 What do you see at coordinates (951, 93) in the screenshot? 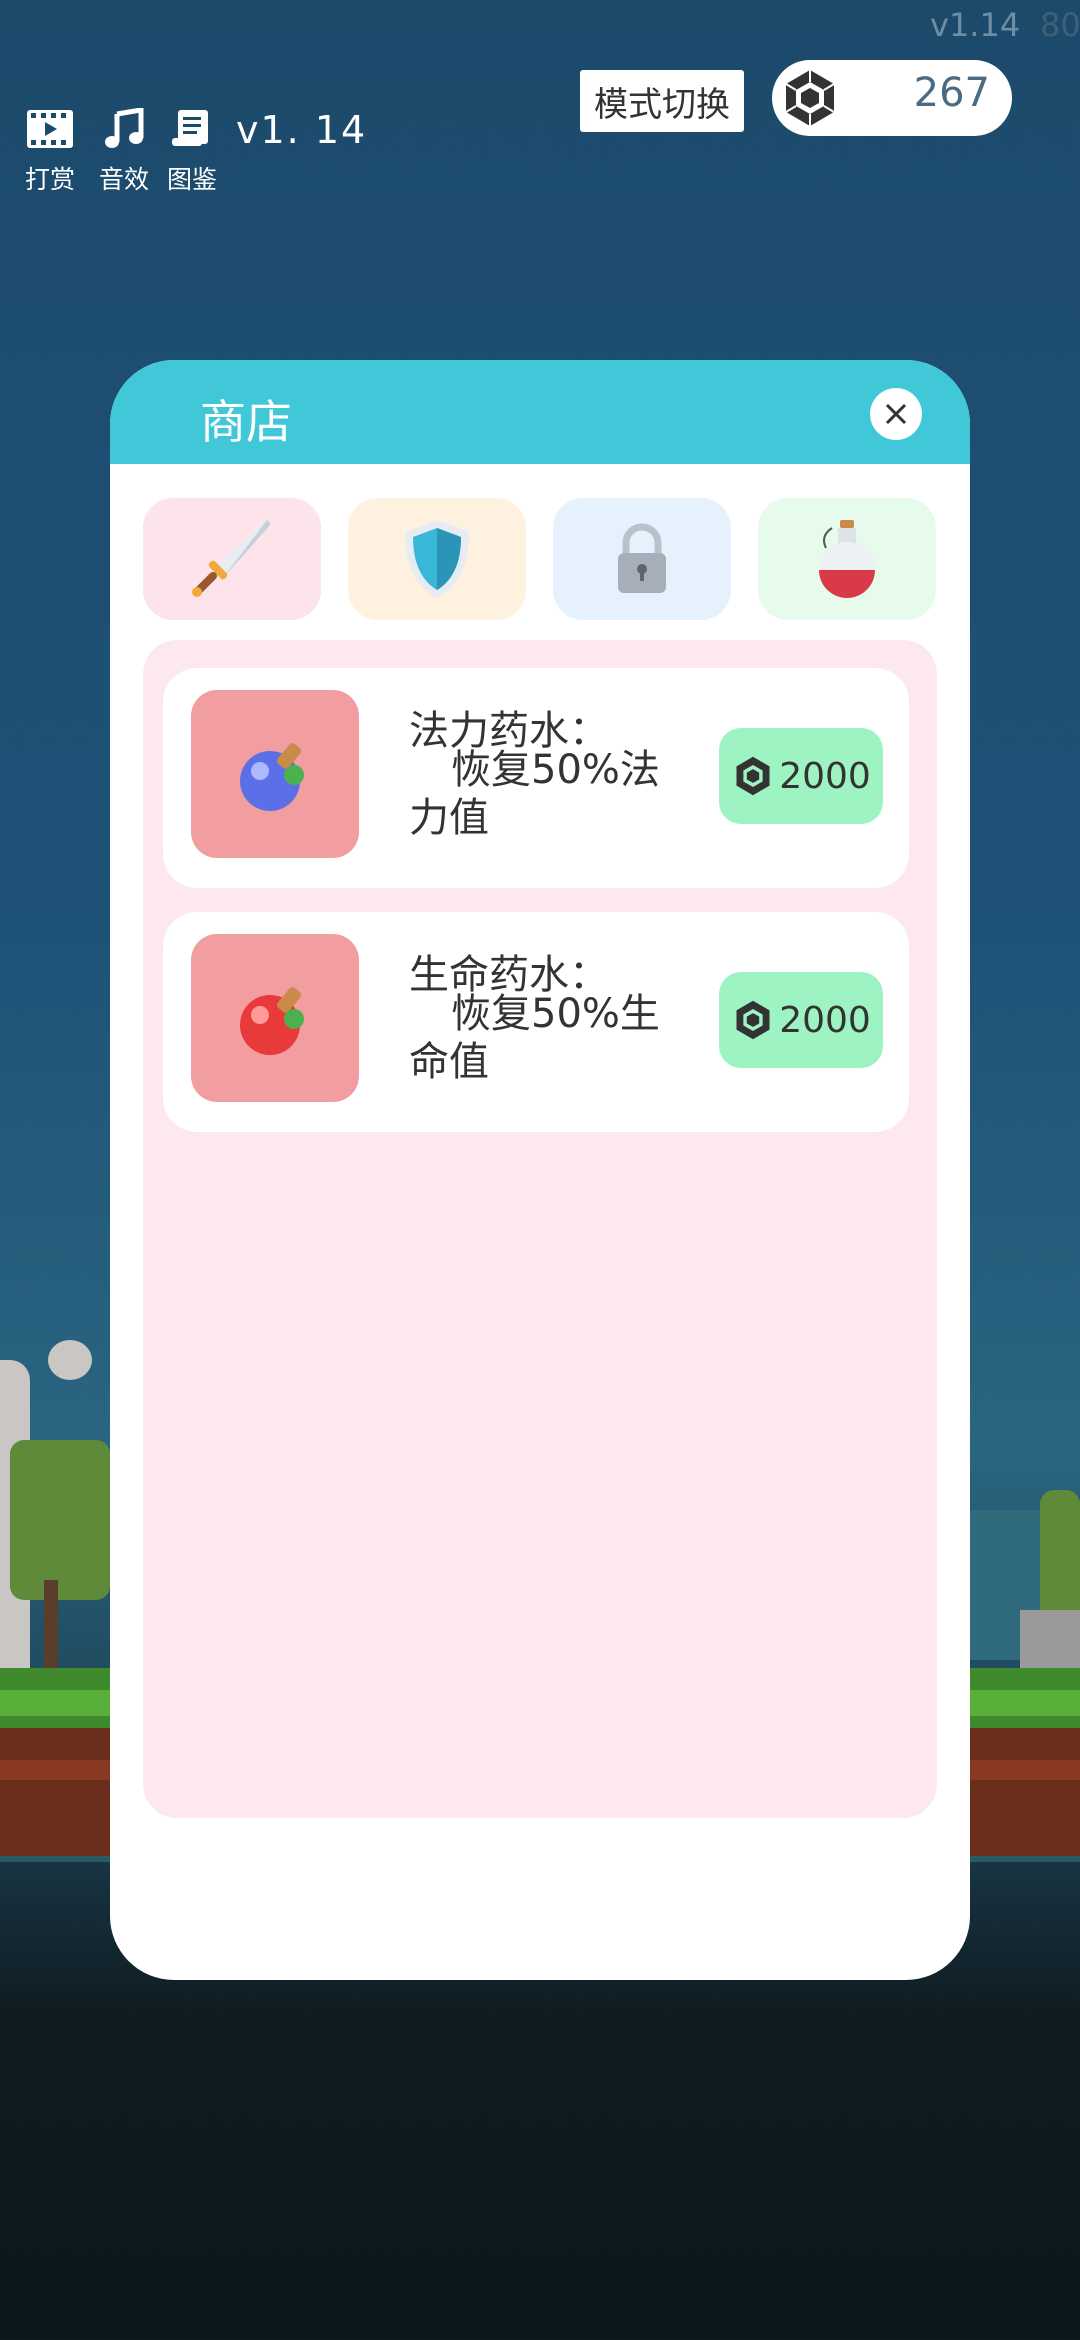
I see `gem-count: 267` at bounding box center [951, 93].